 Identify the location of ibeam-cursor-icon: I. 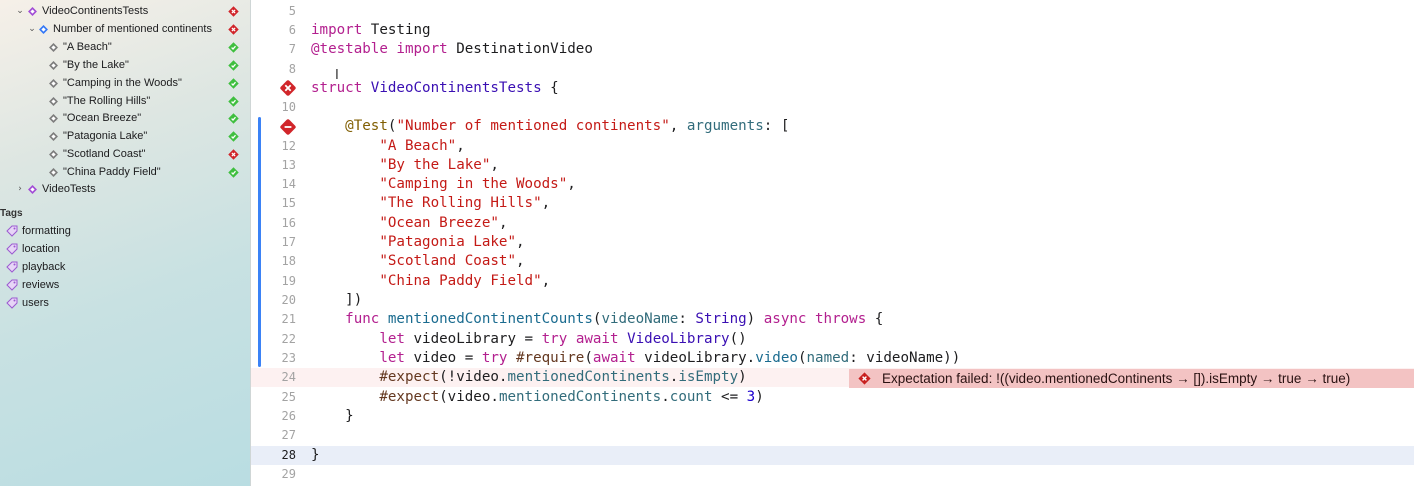
(337, 75).